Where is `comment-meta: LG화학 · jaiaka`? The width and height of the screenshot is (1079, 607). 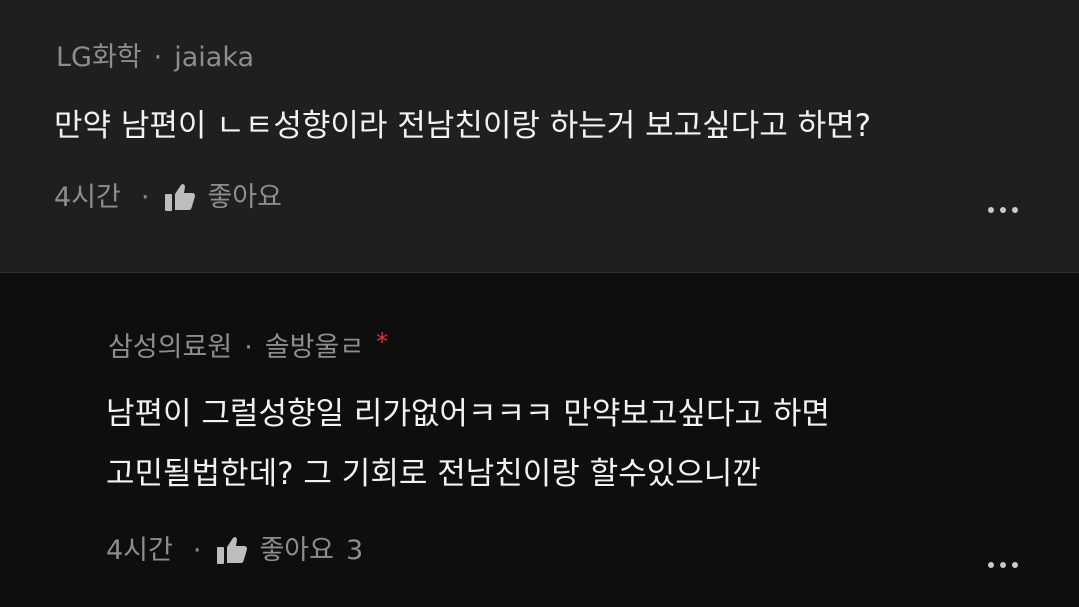 comment-meta: LG화학 · jaiaka is located at coordinates (155, 58).